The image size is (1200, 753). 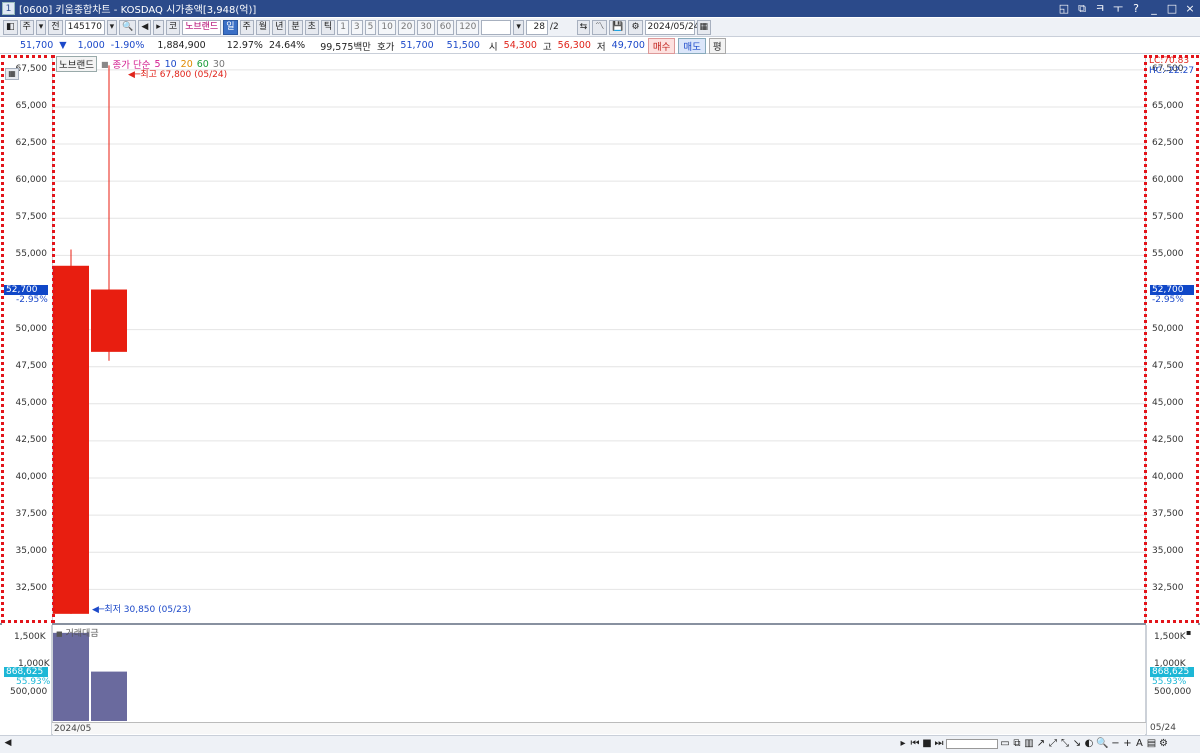 What do you see at coordinates (1172, 672) in the screenshot?
I see `volume-marker-right: 868,625` at bounding box center [1172, 672].